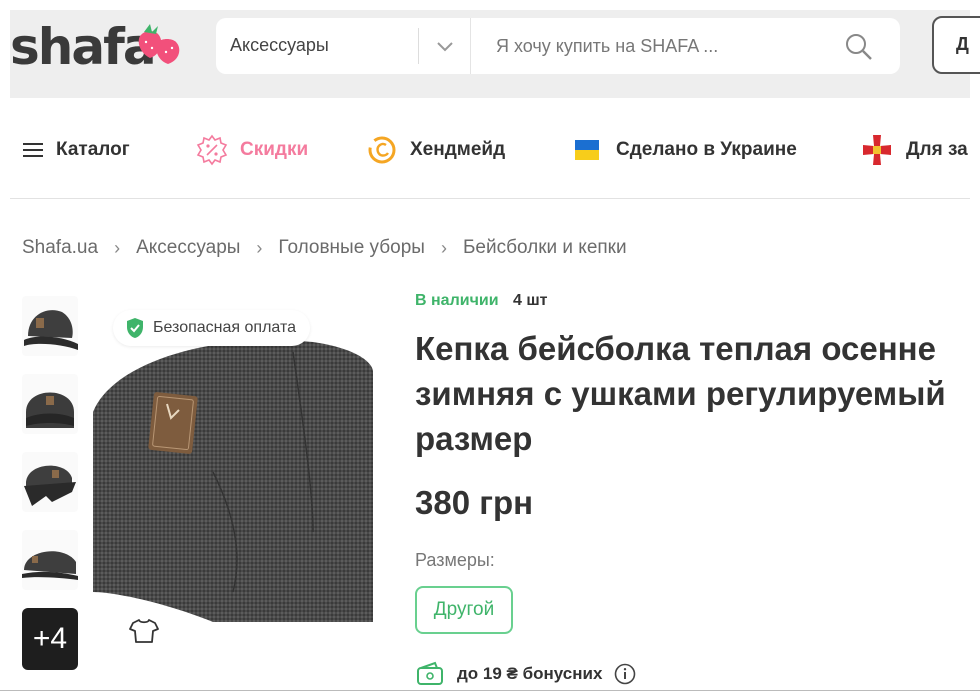 The width and height of the screenshot is (980, 700). Describe the element at coordinates (188, 248) in the screenshot. I see `breadcrumb-item: Аксессуары` at that location.